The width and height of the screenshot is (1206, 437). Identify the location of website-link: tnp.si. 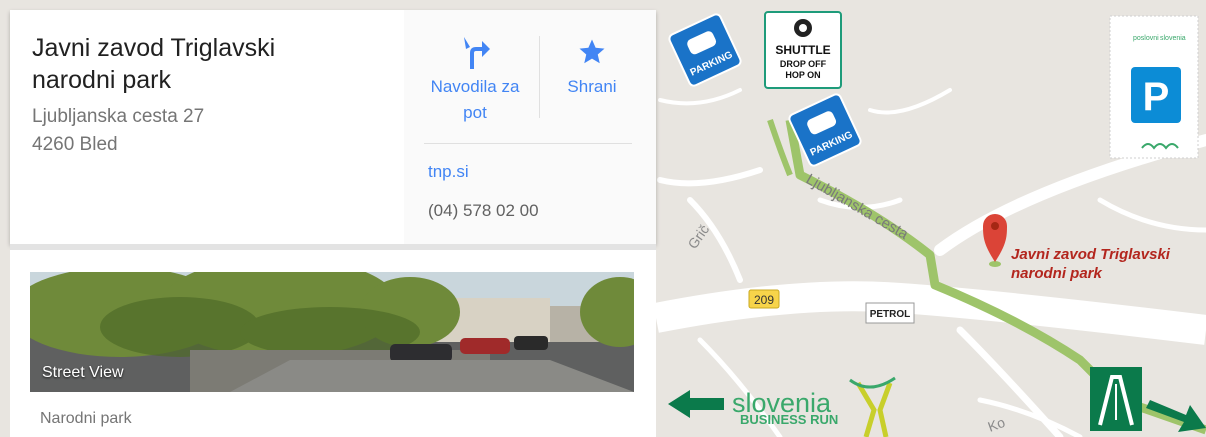
(448, 172).